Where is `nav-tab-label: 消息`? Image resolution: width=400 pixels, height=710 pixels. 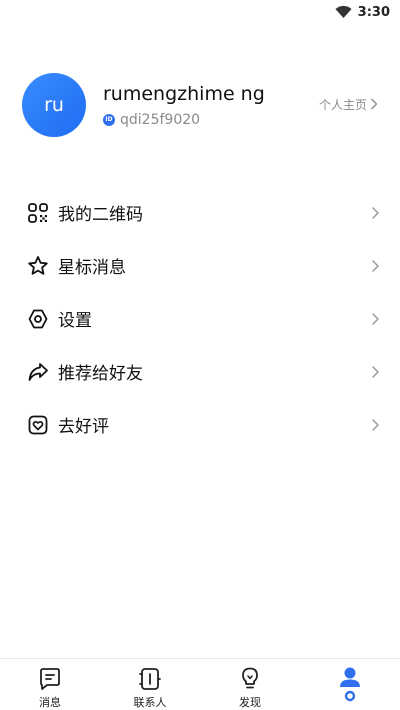
nav-tab-label: 消息 is located at coordinates (50, 702).